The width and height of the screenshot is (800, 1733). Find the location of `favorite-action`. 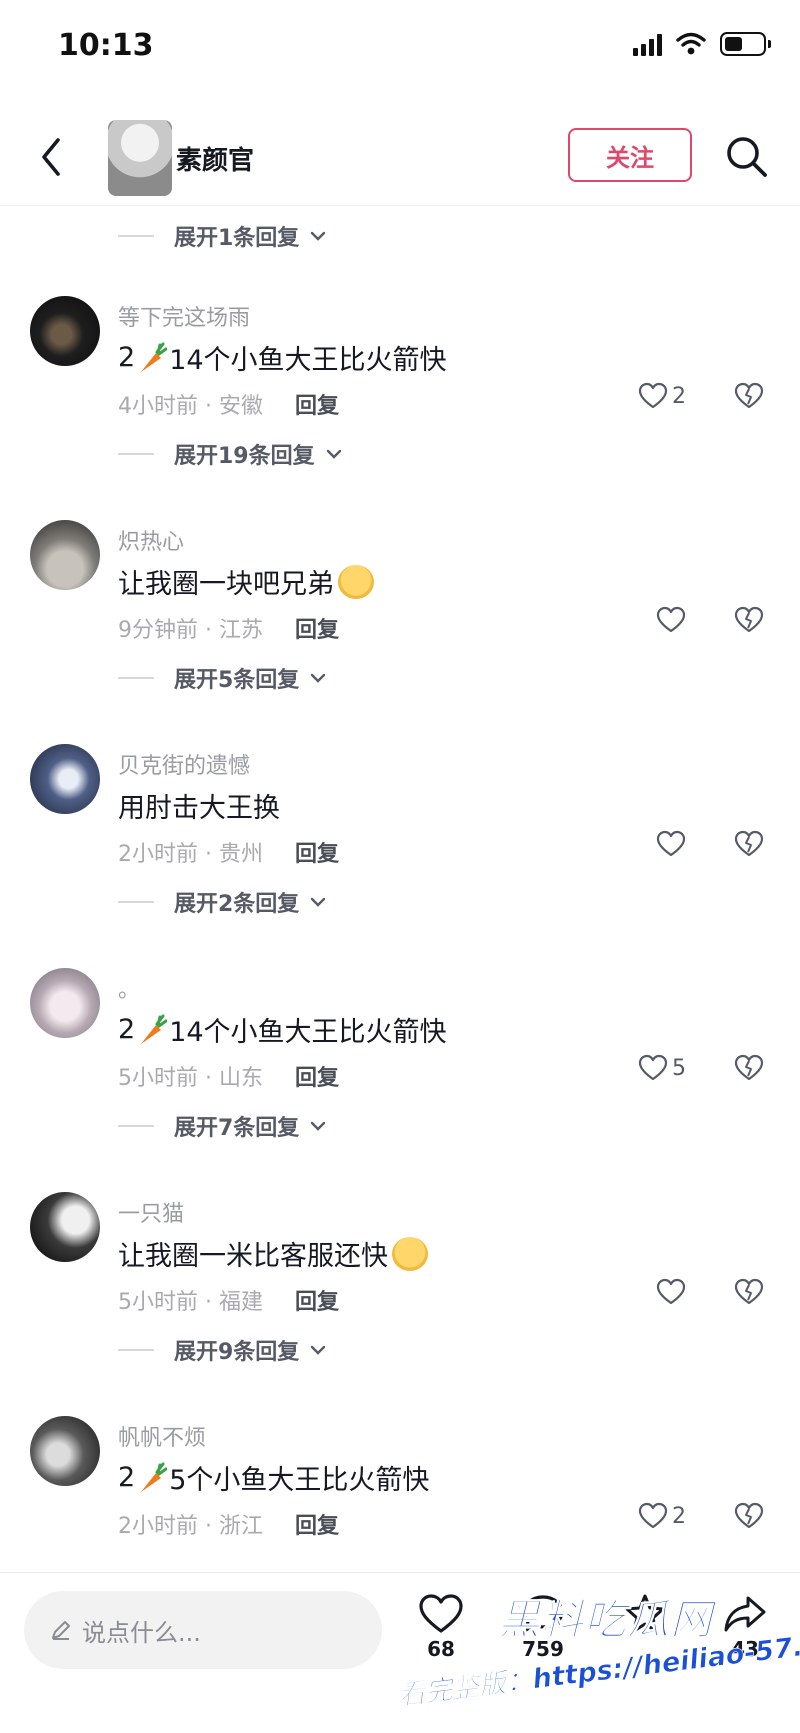

favorite-action is located at coordinates (645, 1614).